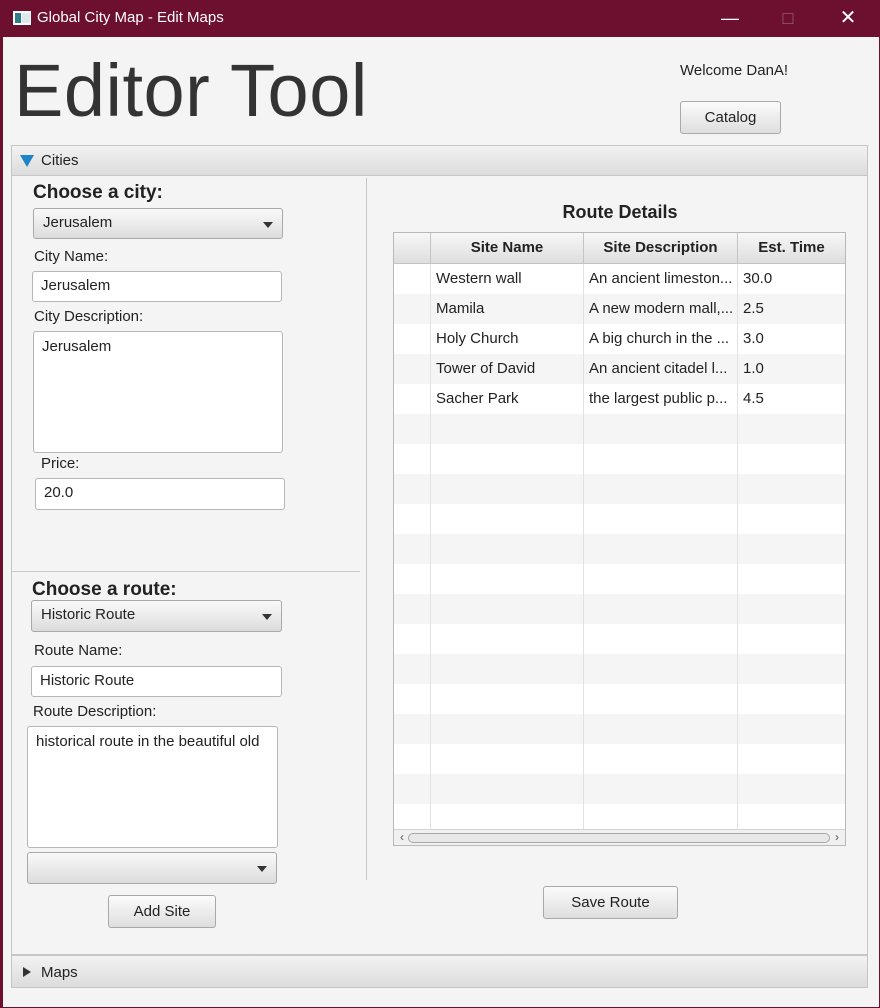 Image resolution: width=880 pixels, height=1008 pixels. I want to click on table-cell: 3.0, so click(753, 338).